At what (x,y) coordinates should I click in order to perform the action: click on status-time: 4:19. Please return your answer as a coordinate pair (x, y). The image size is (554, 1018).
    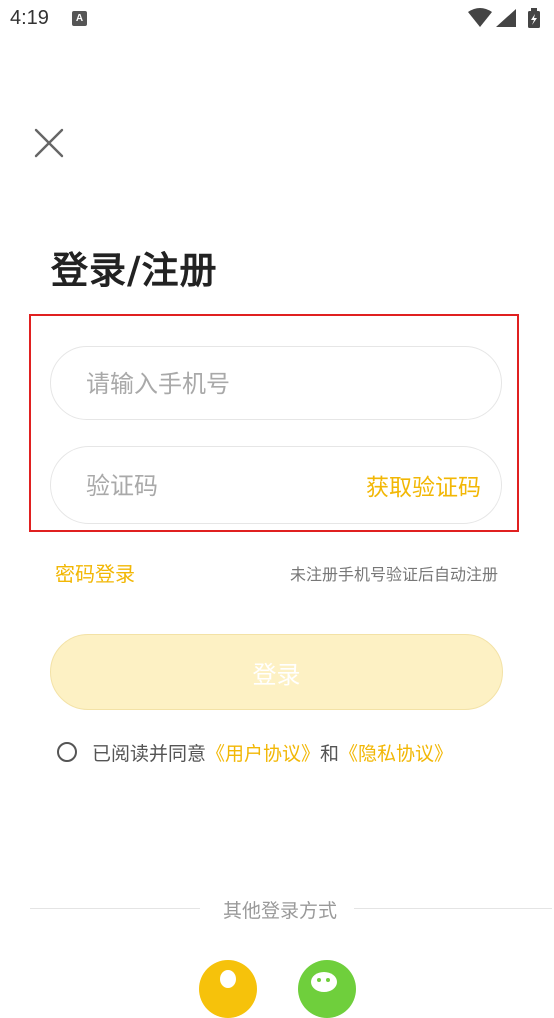
    Looking at the image, I should click on (29, 18).